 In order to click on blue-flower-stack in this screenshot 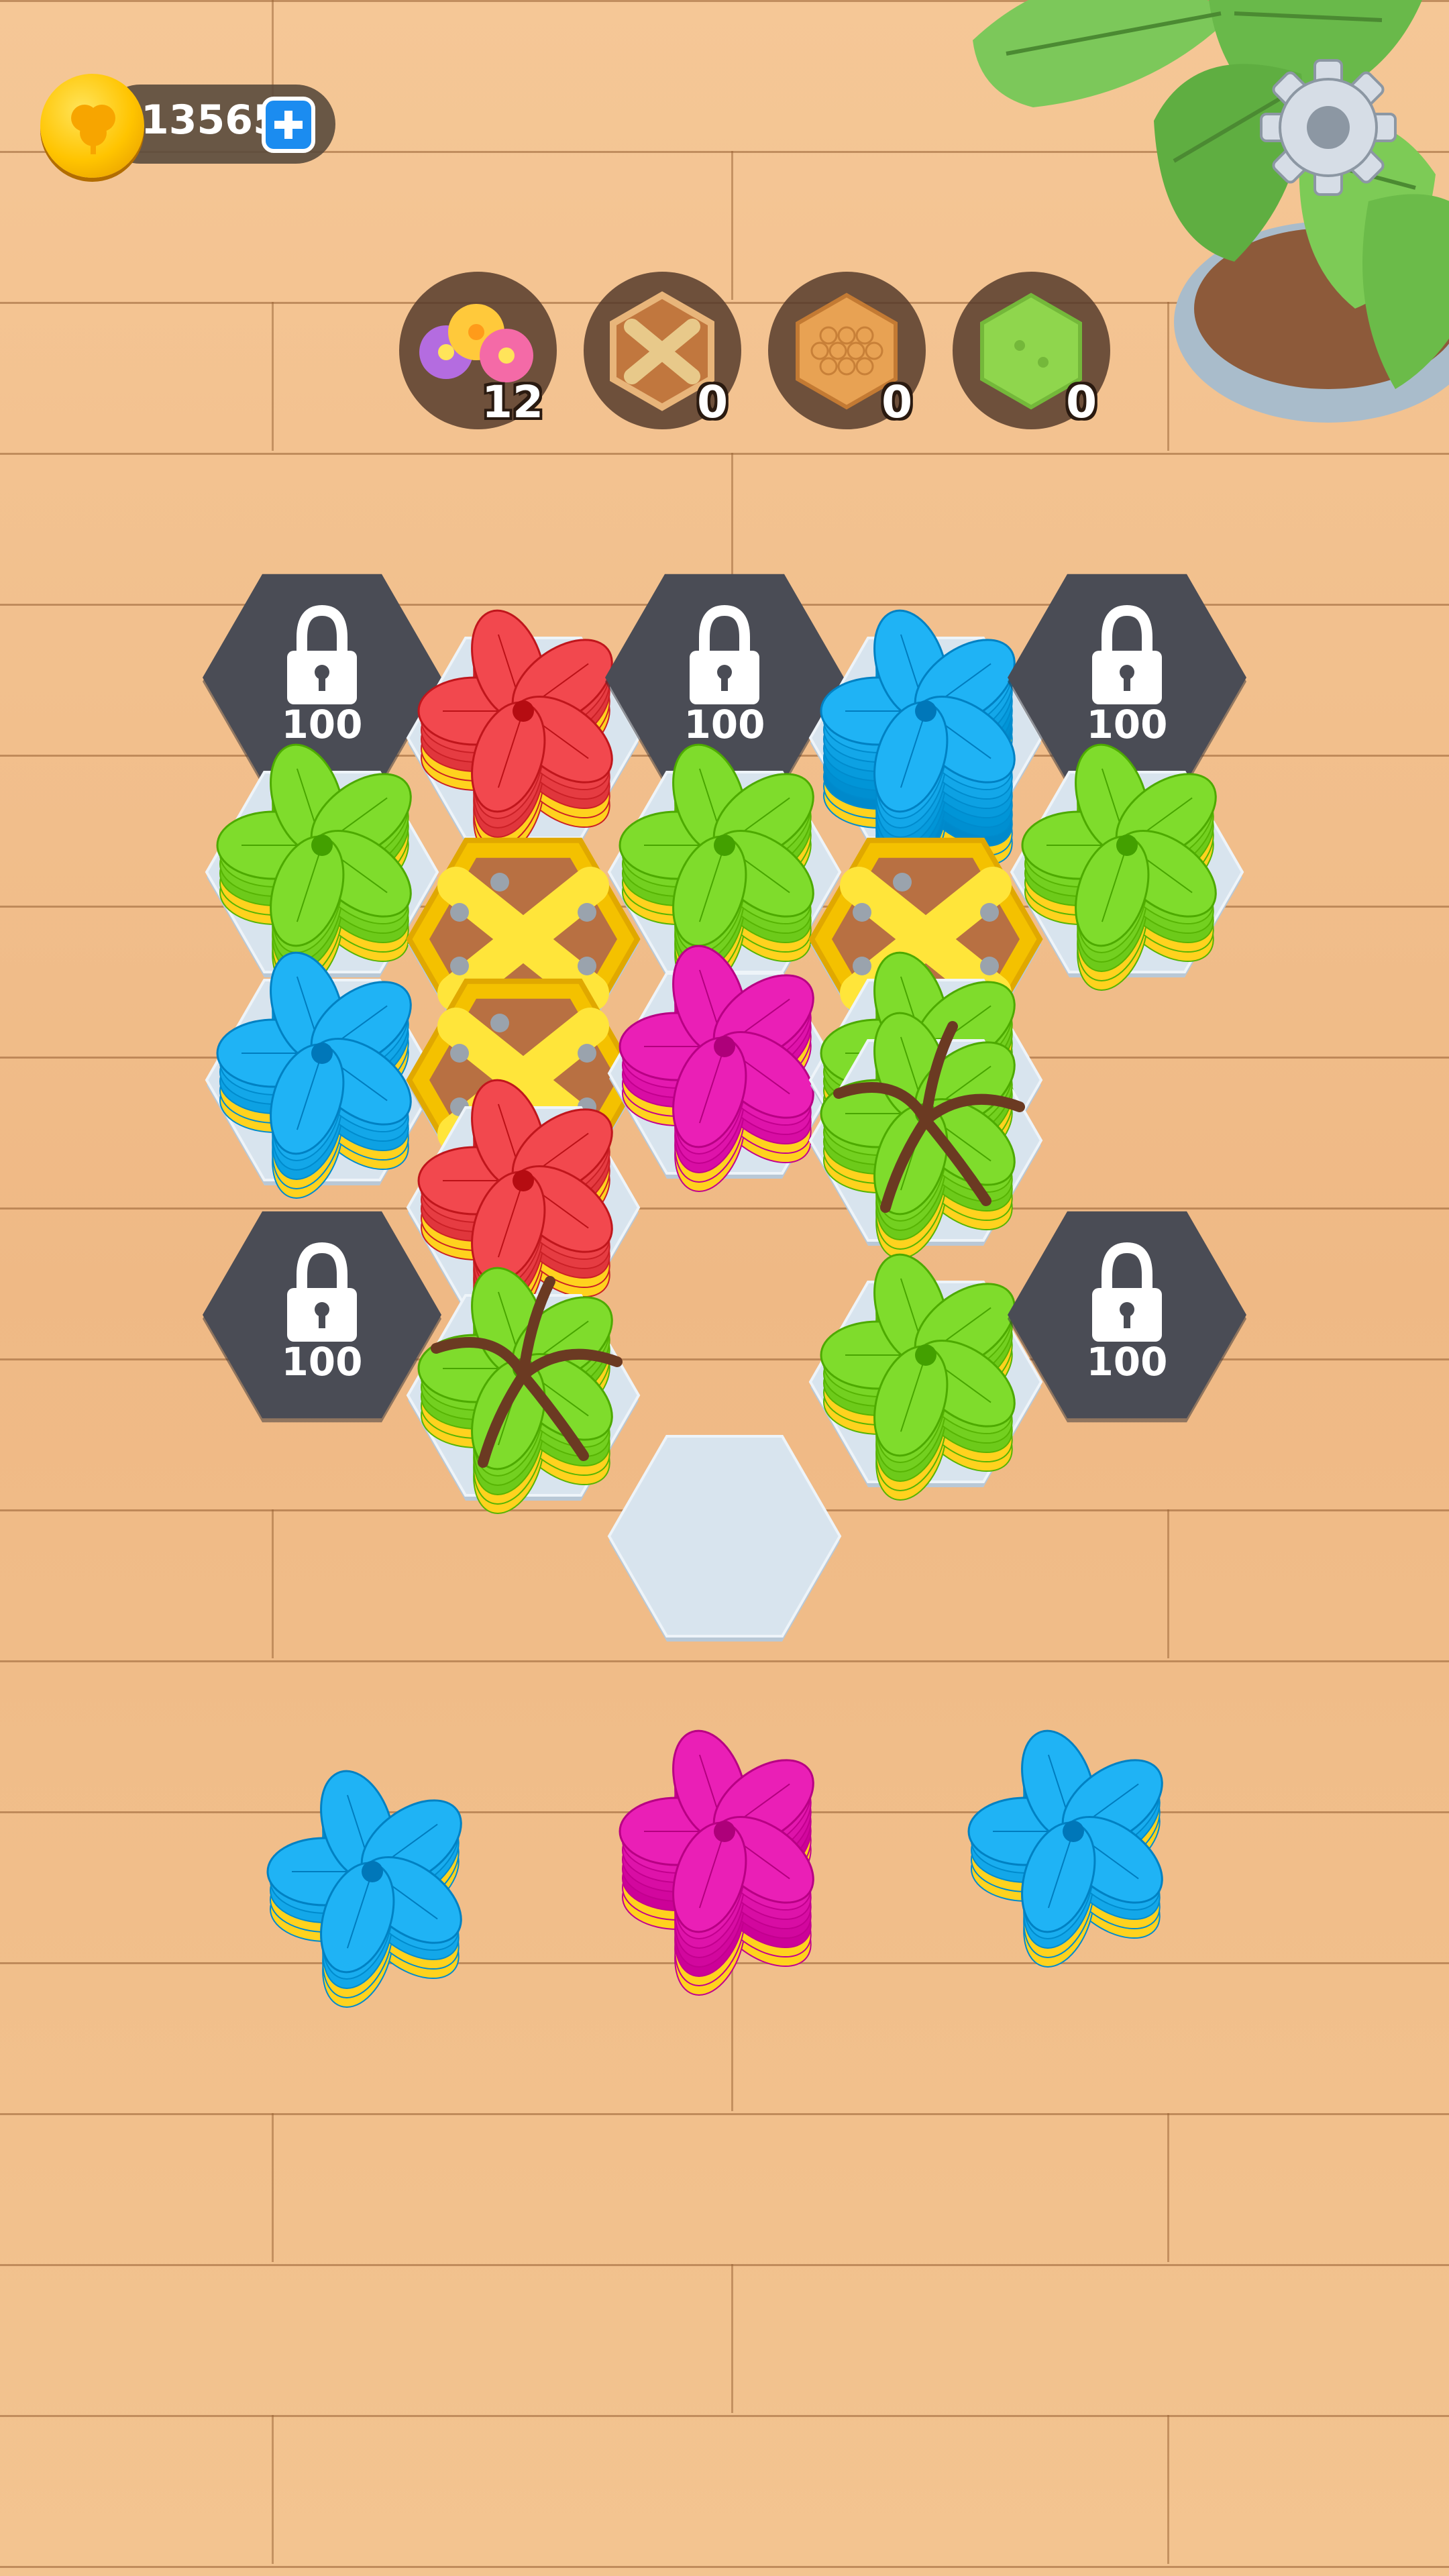, I will do `click(321, 1075)`.